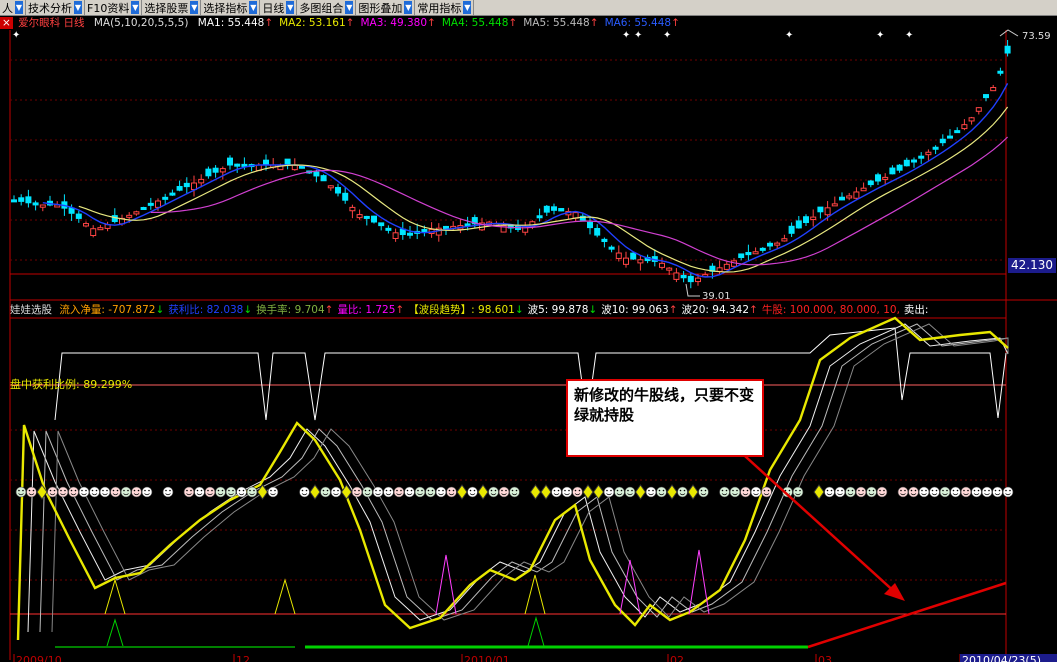 This screenshot has height=662, width=1057. I want to click on smiley-row, so click(514, 492).